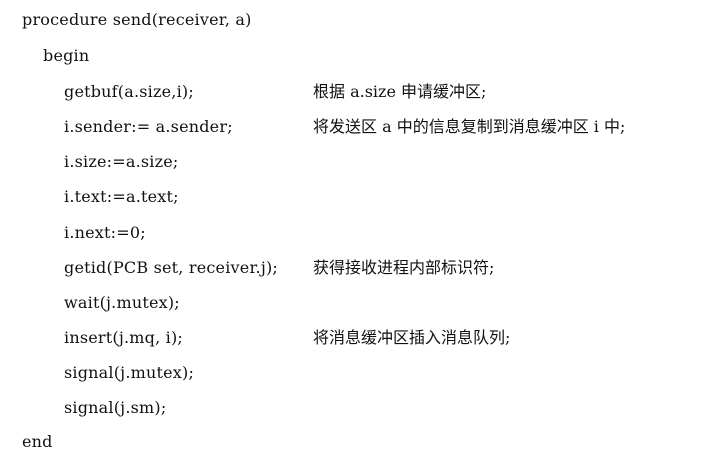  I want to click on statement-line: insert(j.mq, i); 将消息缓冲区插入消息队列;, so click(361, 338).